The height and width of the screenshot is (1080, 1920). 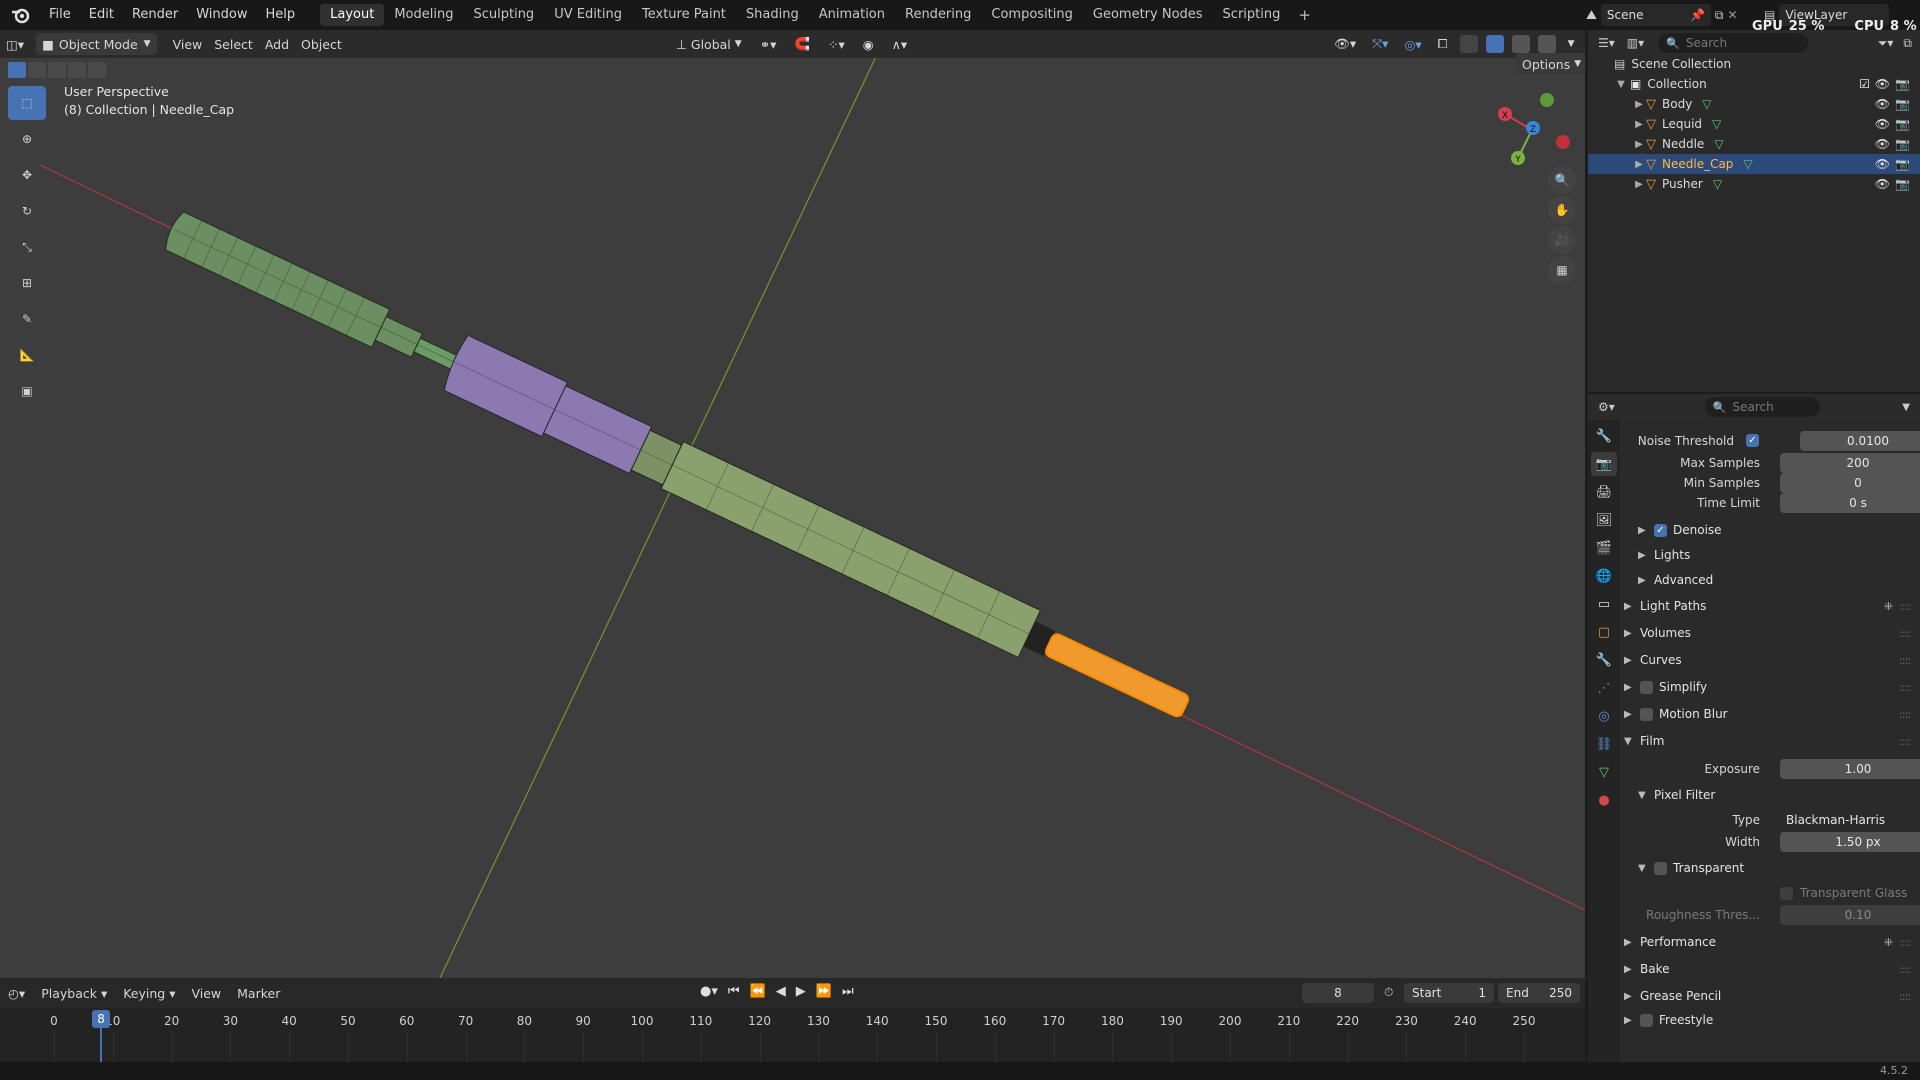 I want to click on physics-tab-icon: ◎, so click(x=1604, y=716).